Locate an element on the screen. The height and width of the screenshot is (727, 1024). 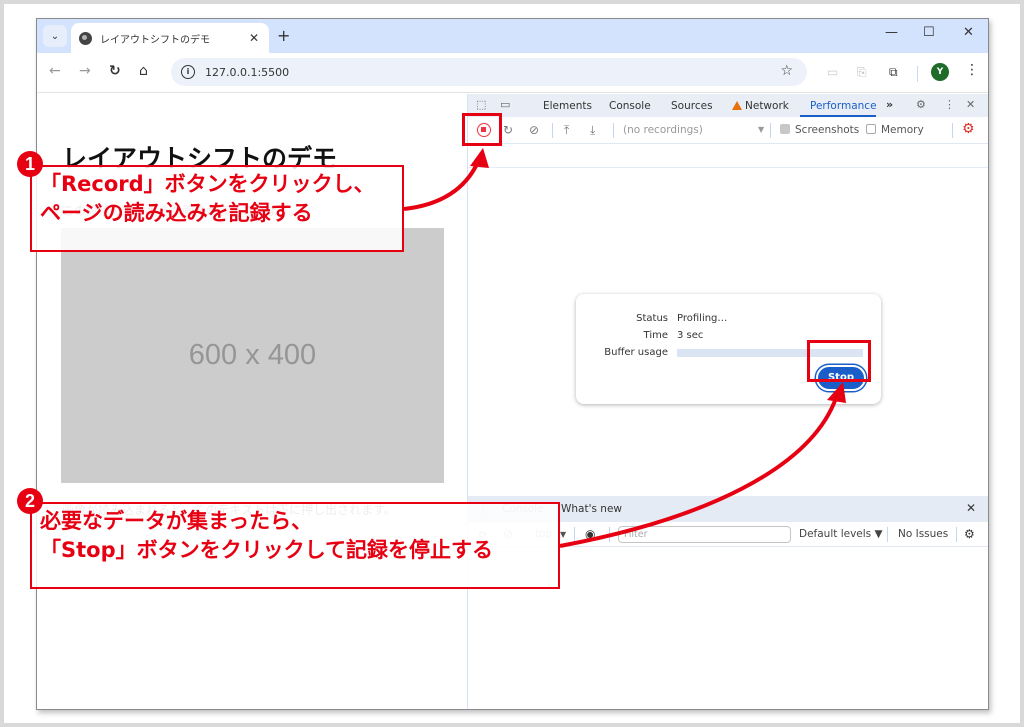
image-placeholder-label: 600 x 400 is located at coordinates (252, 355).